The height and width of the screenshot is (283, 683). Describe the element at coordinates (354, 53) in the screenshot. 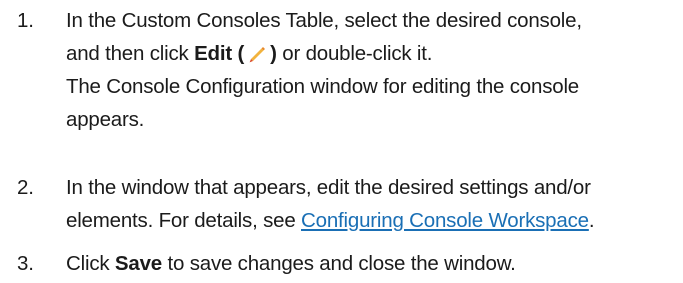

I see `step-text: or double-click it.` at that location.